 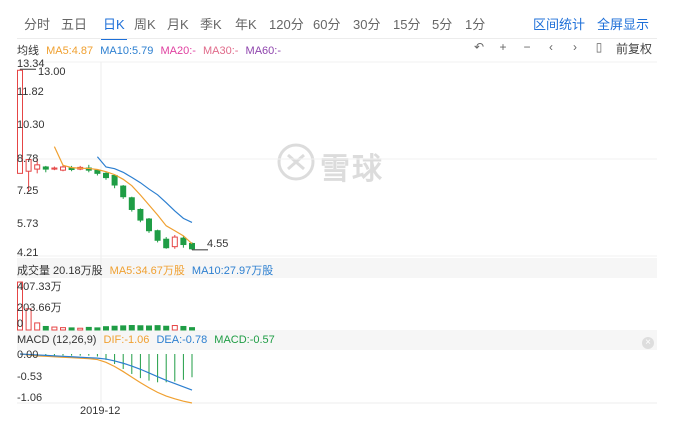 I want to click on volume-ma5: MA5:34.67万股, so click(x=147, y=271).